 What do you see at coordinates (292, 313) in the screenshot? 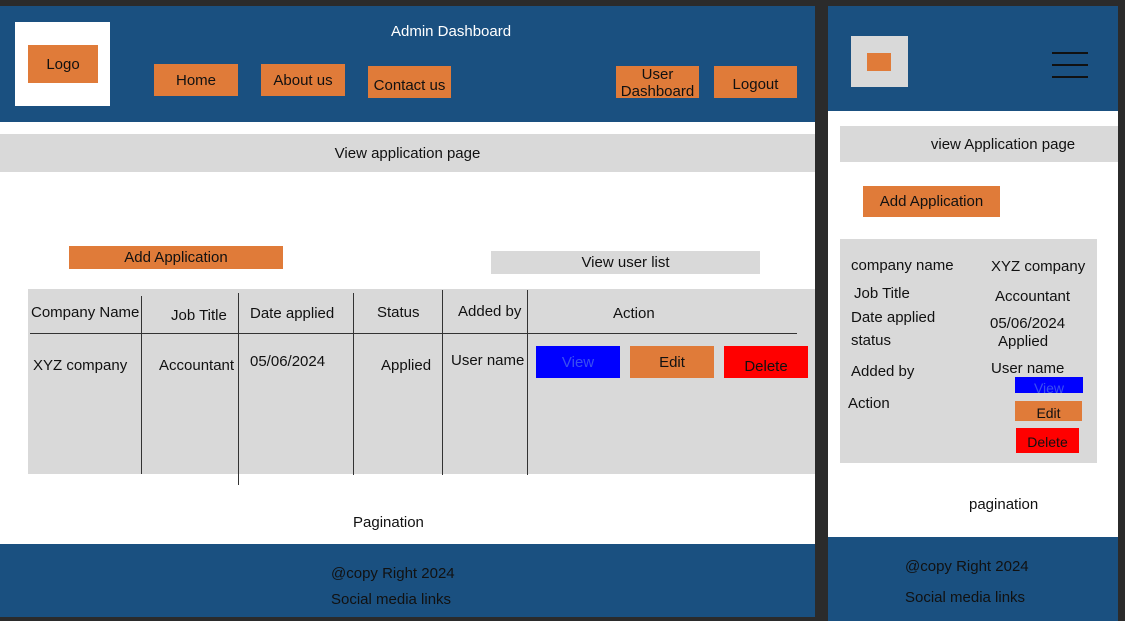
I see `table-header-date: Date applied` at bounding box center [292, 313].